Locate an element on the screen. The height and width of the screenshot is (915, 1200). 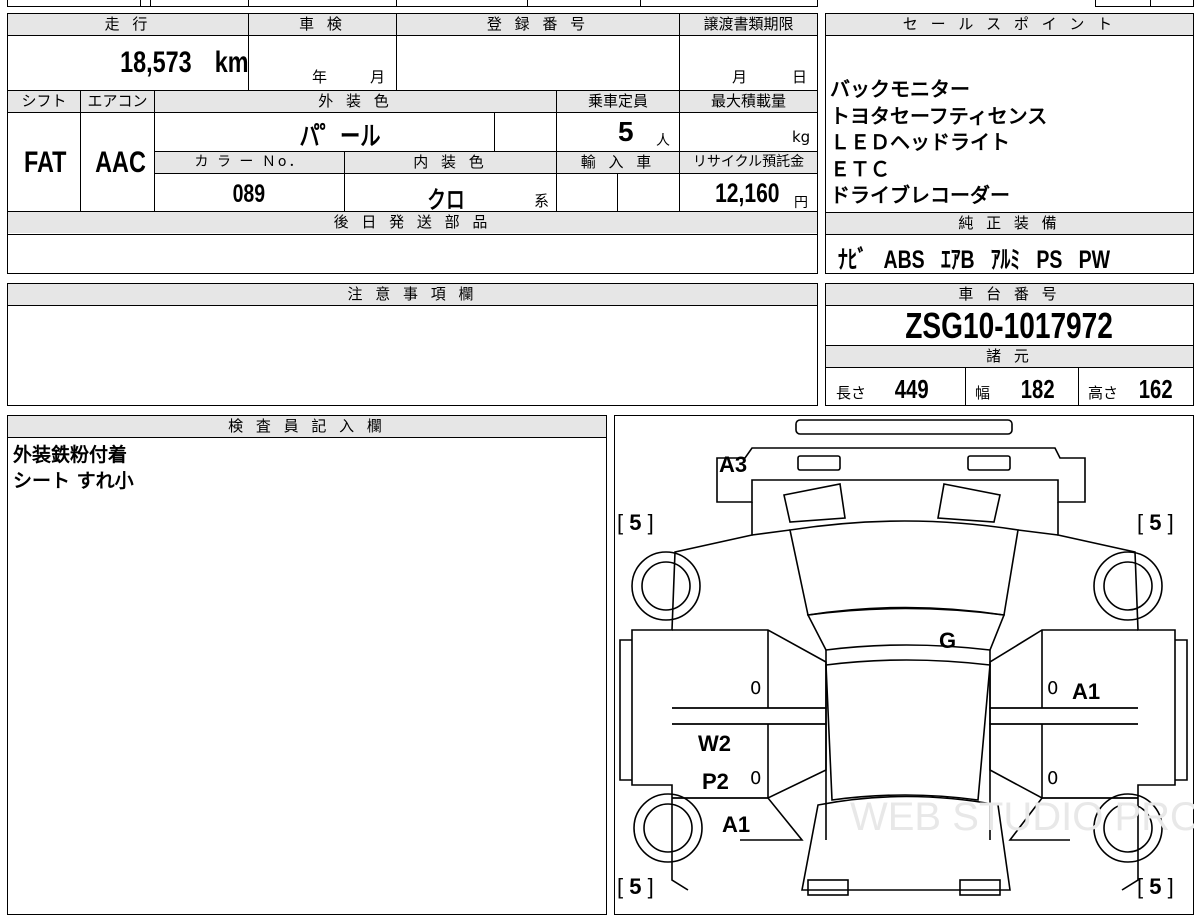
mileage-unit: km is located at coordinates (231, 62).